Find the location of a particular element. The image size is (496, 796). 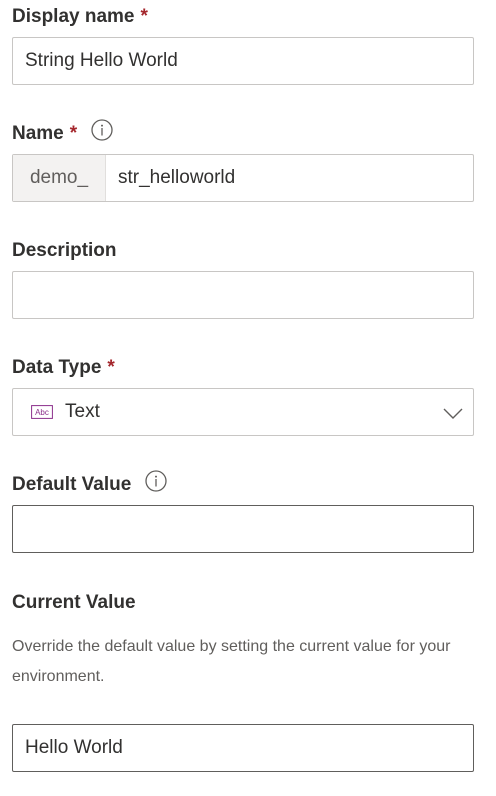

svg-text: Abc is located at coordinates (42, 412).